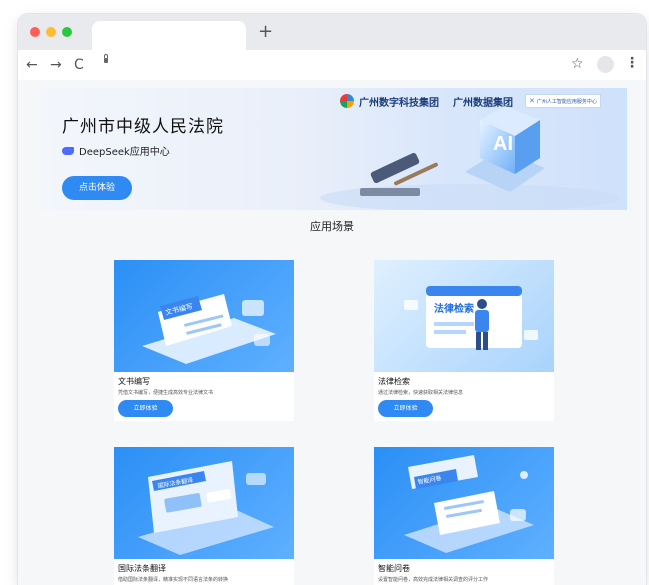 This screenshot has height=585, width=649. What do you see at coordinates (332, 65) in the screenshot?
I see `browser-toolbar: ← → C ☆ ⋮` at bounding box center [332, 65].